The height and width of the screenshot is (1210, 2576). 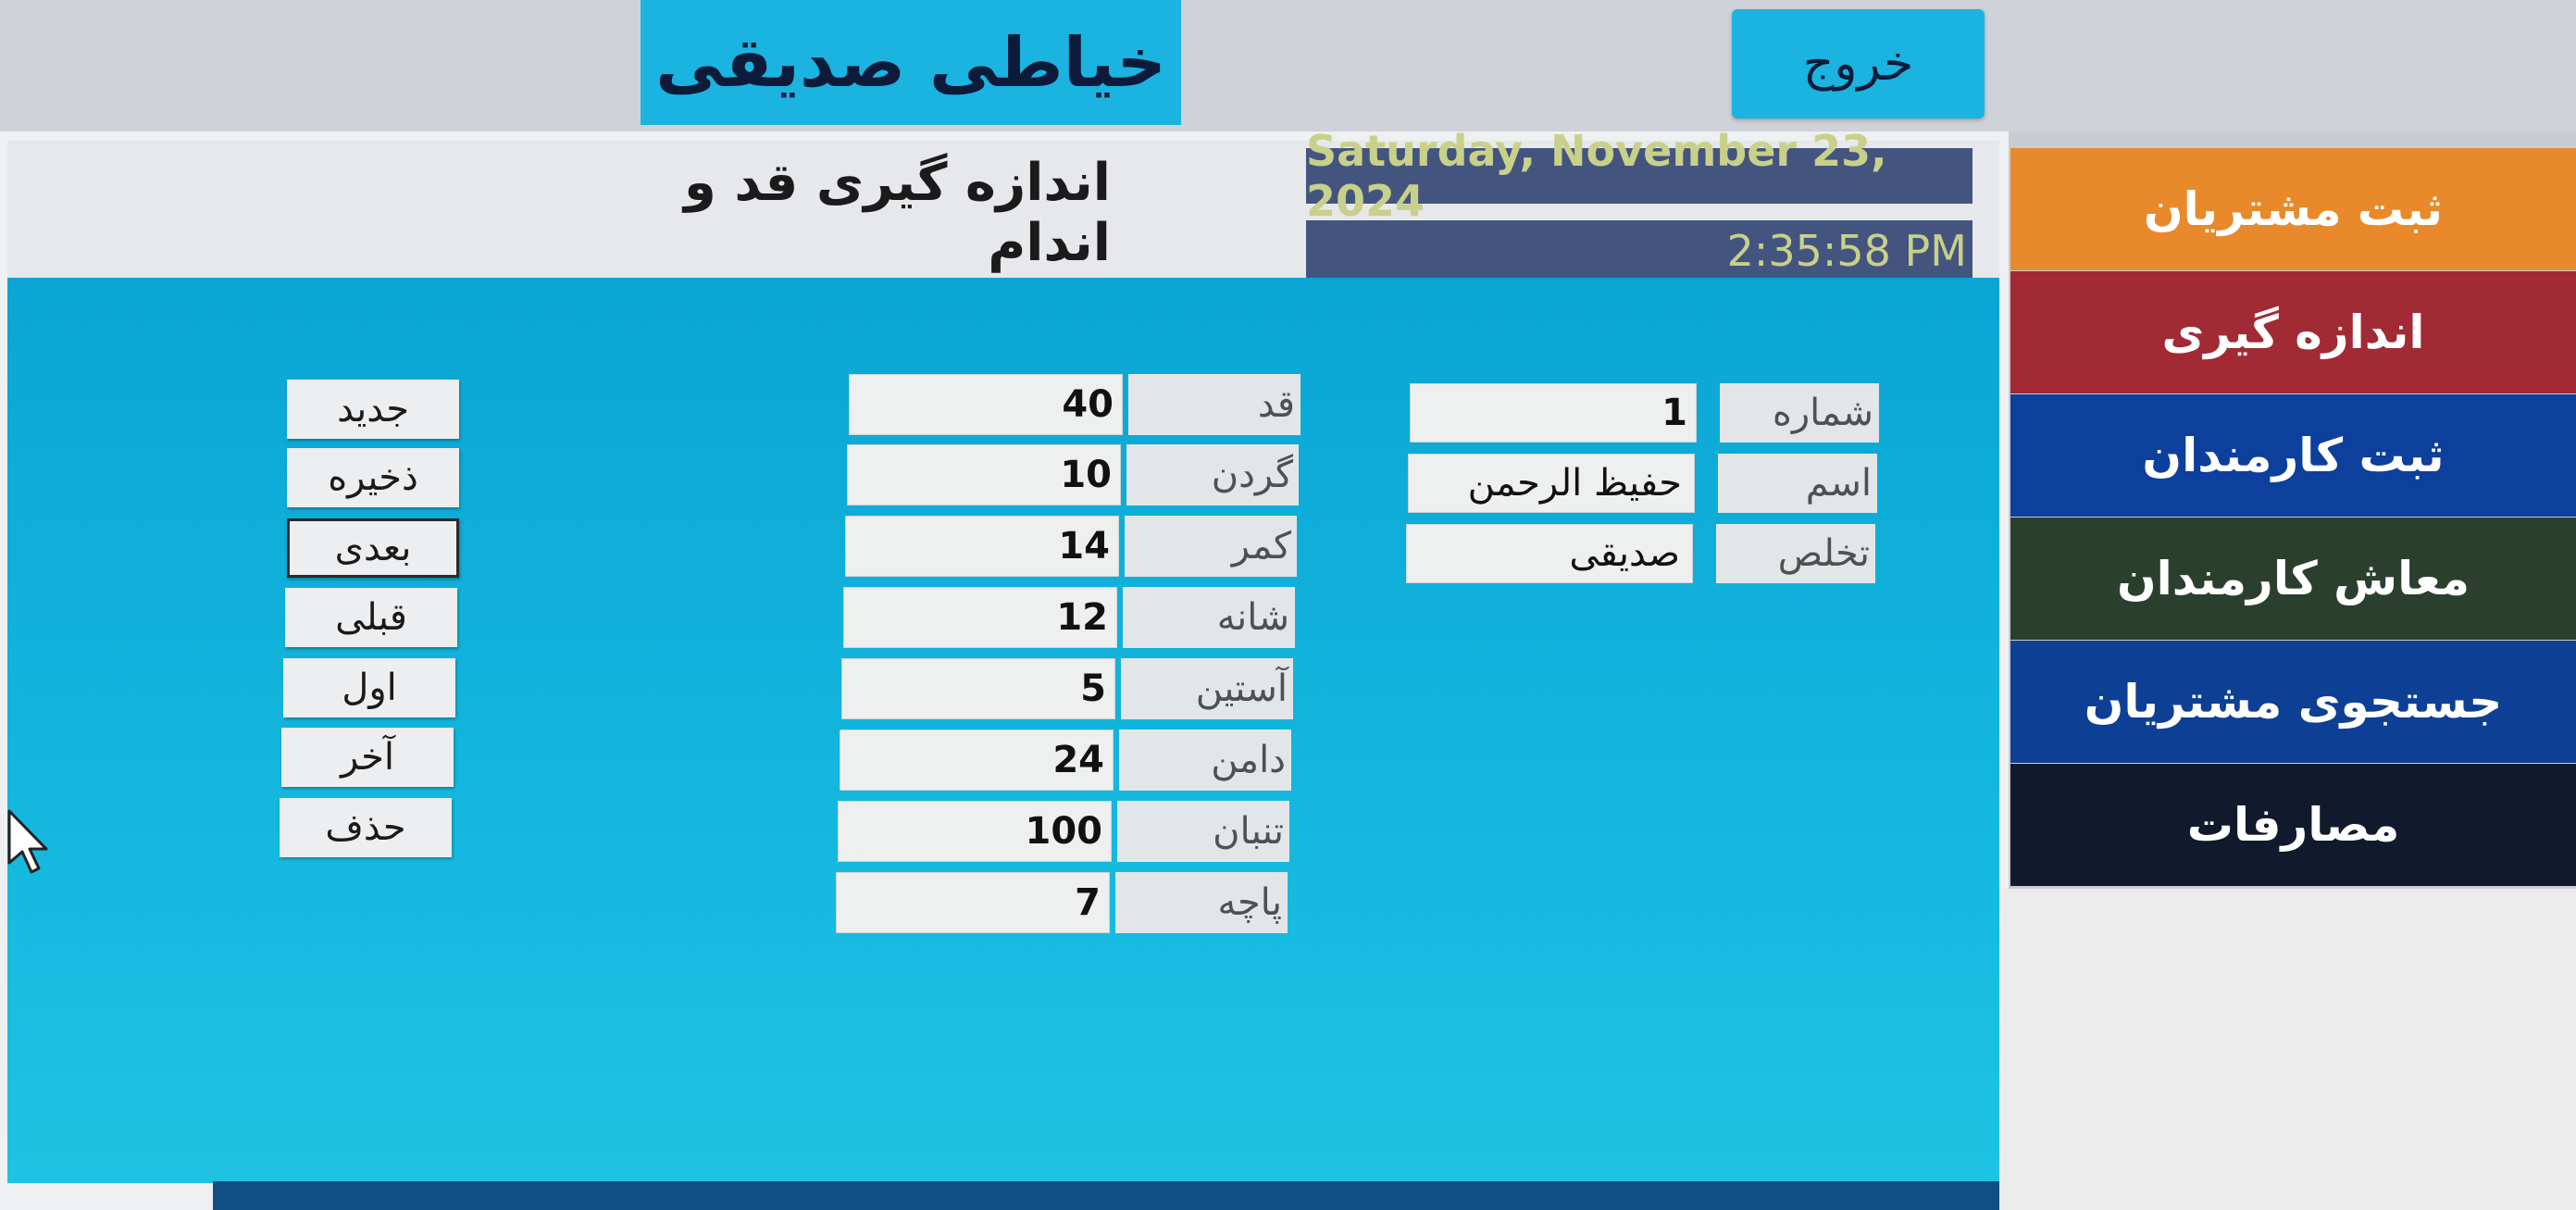 What do you see at coordinates (1549, 553) in the screenshot?
I see `customer-surname-input: صدیقی` at bounding box center [1549, 553].